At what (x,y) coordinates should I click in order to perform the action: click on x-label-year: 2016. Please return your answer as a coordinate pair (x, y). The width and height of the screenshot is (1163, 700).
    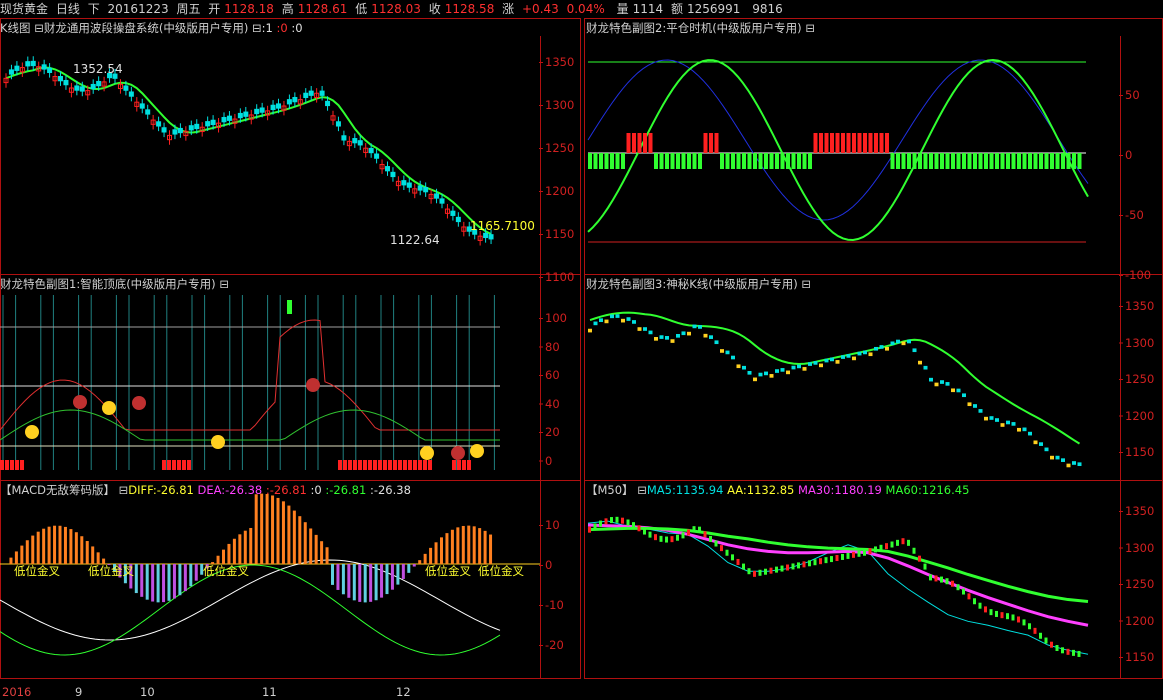
    Looking at the image, I should click on (17, 692).